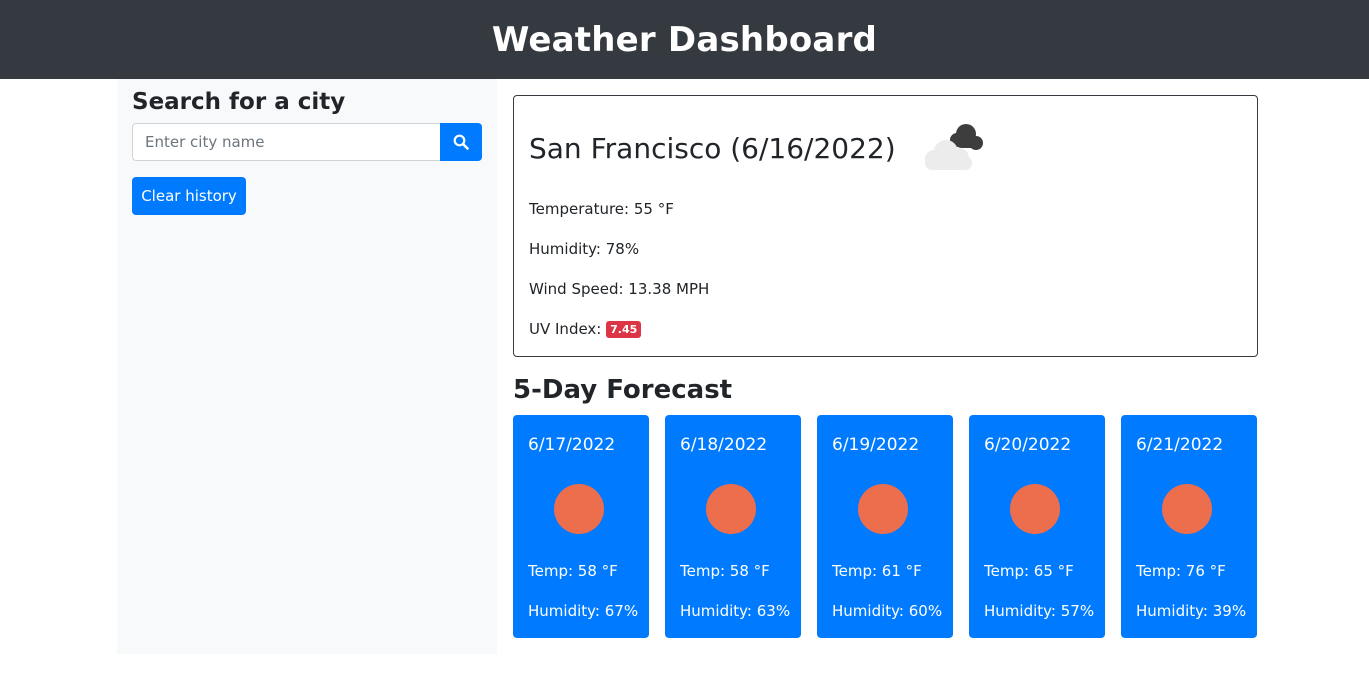 The height and width of the screenshot is (689, 1369). Describe the element at coordinates (584, 249) in the screenshot. I see `current-humidity: Humidity: 78%` at that location.